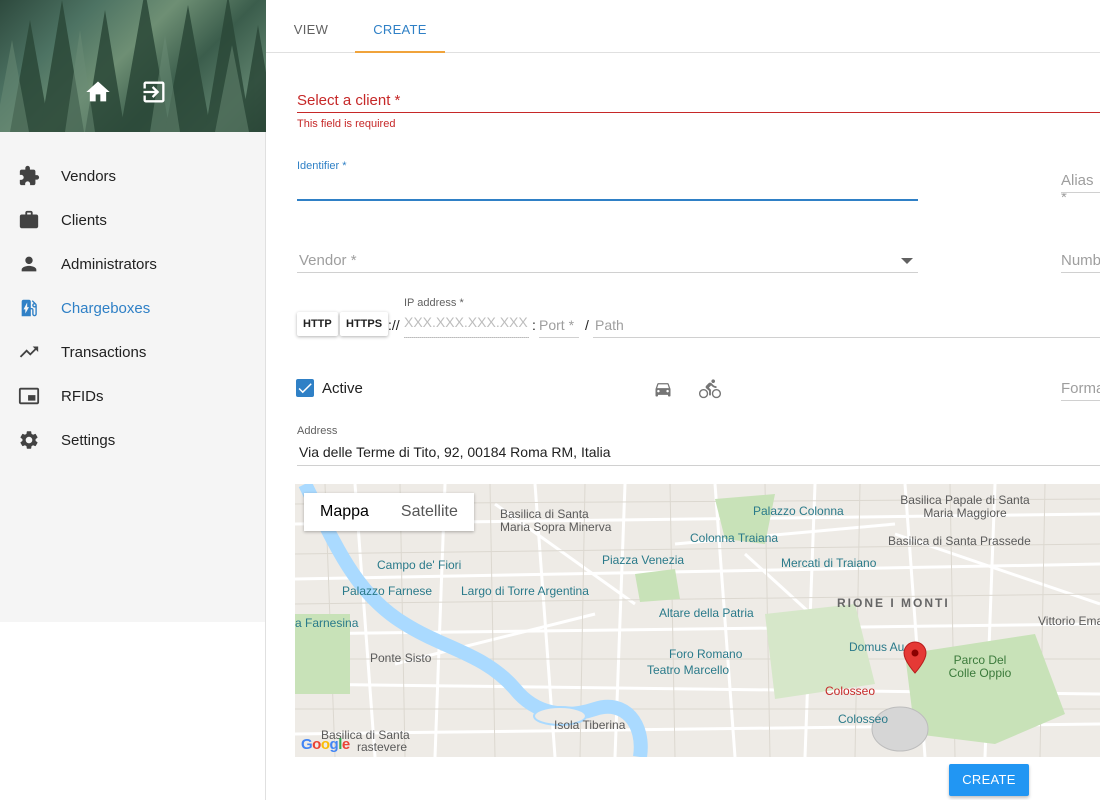 Image resolution: width=1100 pixels, height=800 pixels. I want to click on gear-icon, so click(29, 440).